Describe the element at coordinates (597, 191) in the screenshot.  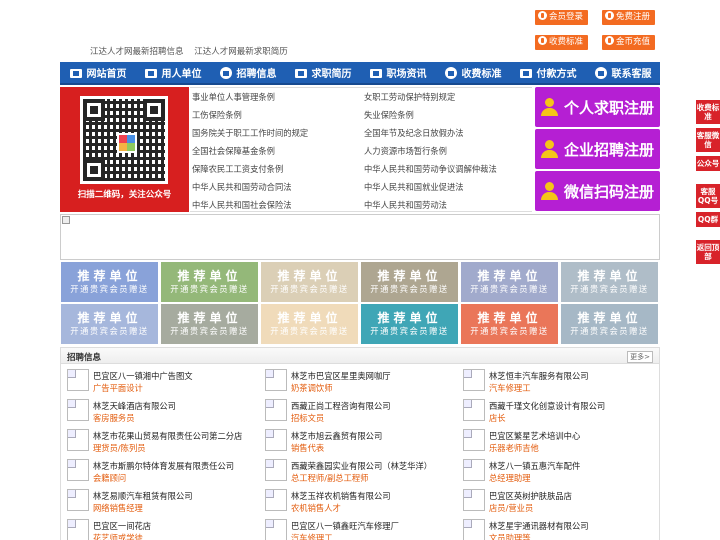
I see `wechat-register-button: 微信扫码注册` at that location.